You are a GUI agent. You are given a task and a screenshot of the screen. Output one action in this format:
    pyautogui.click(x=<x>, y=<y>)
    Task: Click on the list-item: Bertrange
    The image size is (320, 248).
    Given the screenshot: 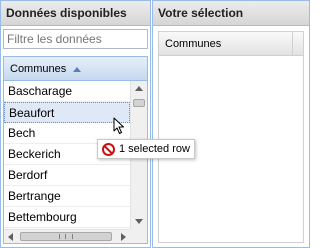 What is the action you would take?
    pyautogui.click(x=67, y=196)
    